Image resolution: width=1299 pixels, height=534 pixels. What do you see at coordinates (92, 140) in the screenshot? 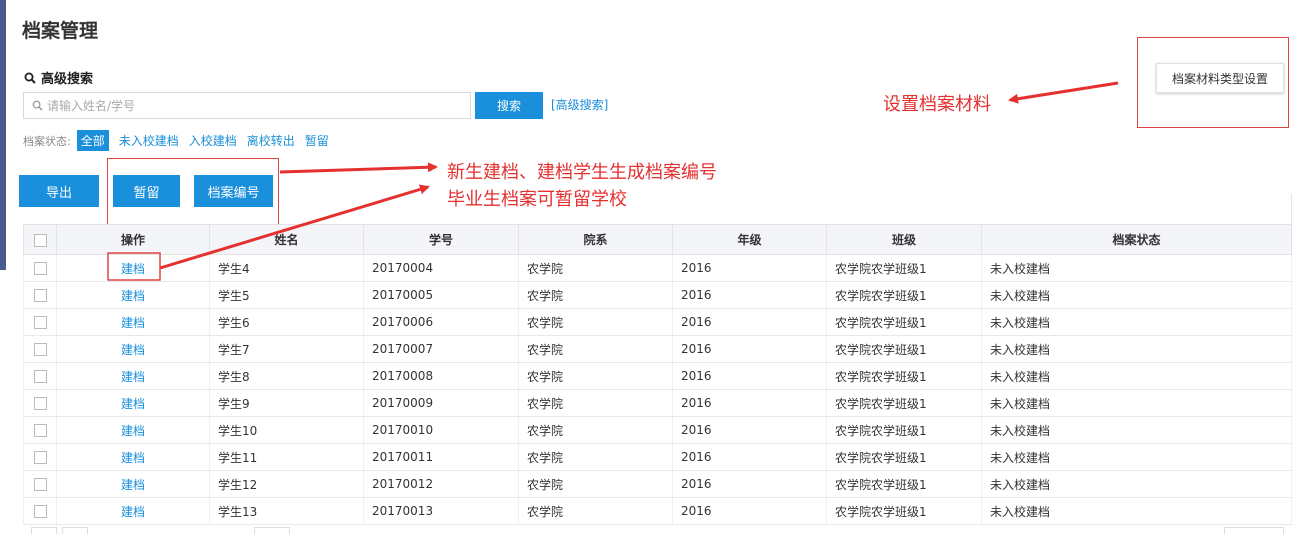
I see `status-filter-all: 全部` at bounding box center [92, 140].